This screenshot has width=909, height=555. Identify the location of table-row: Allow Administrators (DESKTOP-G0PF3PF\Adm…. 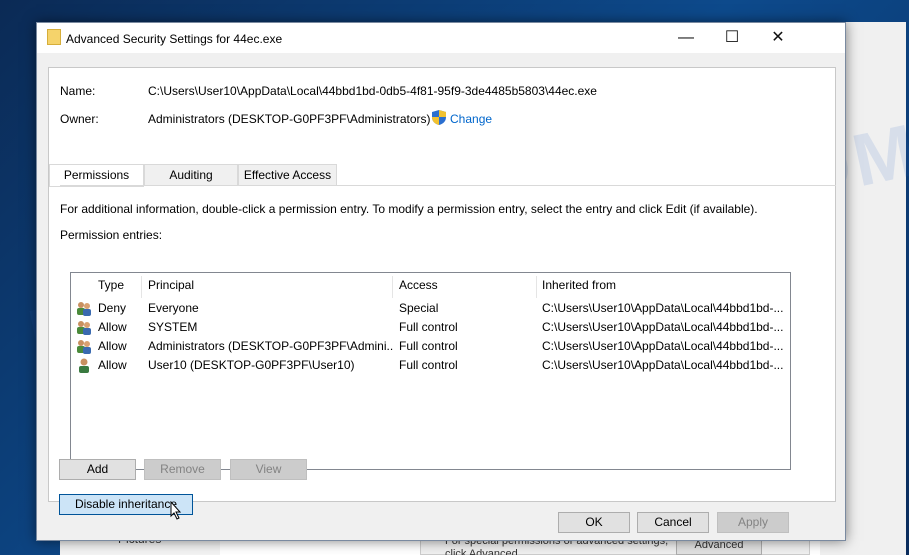
(430, 346).